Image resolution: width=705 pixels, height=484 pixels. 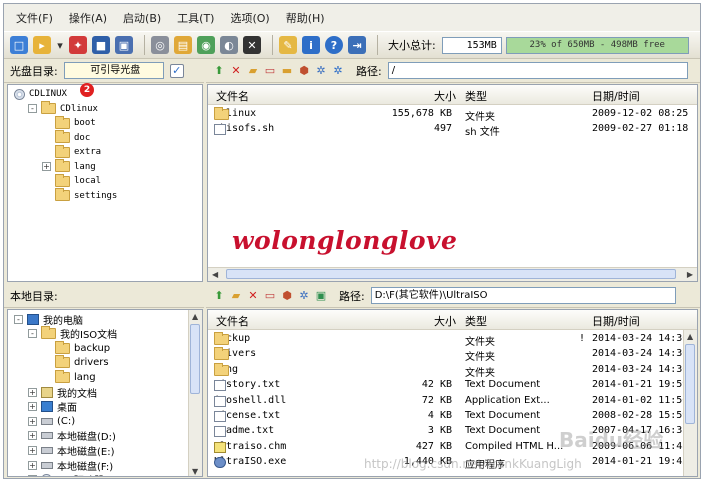 I want to click on tree-node: + lang, so click(x=69, y=166).